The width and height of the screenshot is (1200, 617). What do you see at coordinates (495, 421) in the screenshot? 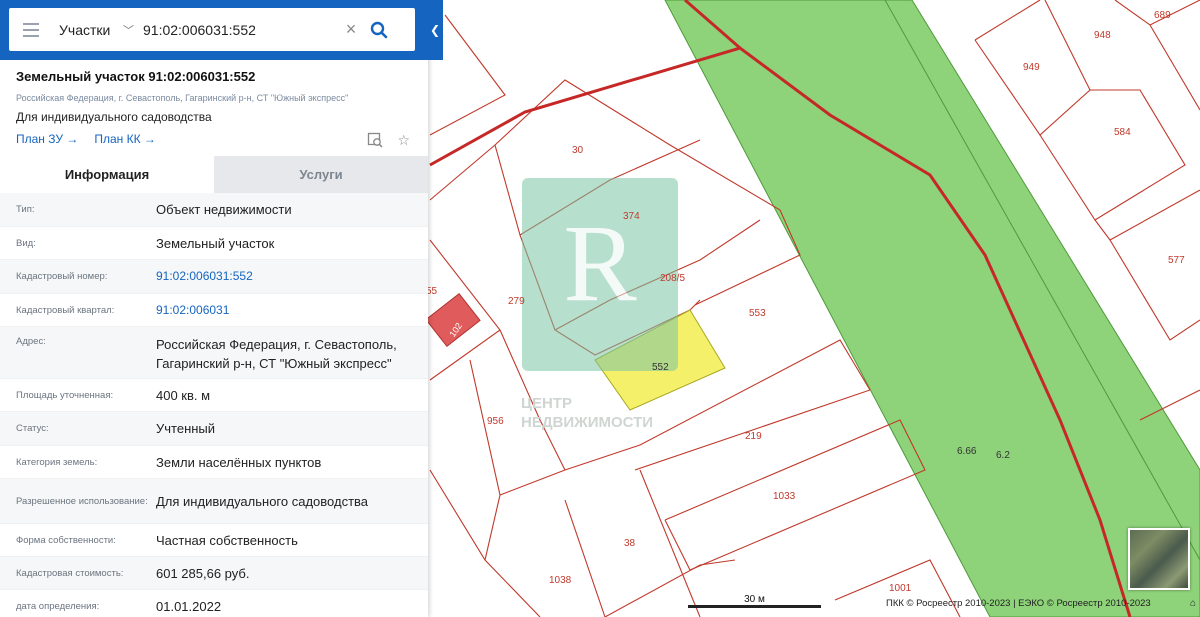
I see `parcel-label: 956` at bounding box center [495, 421].